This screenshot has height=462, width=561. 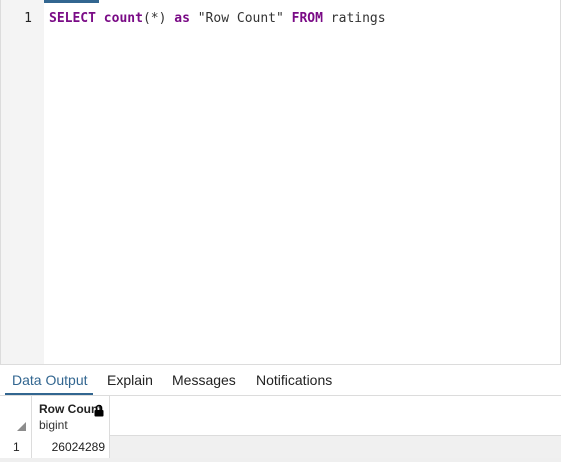 I want to click on row-number: 1, so click(x=16, y=447).